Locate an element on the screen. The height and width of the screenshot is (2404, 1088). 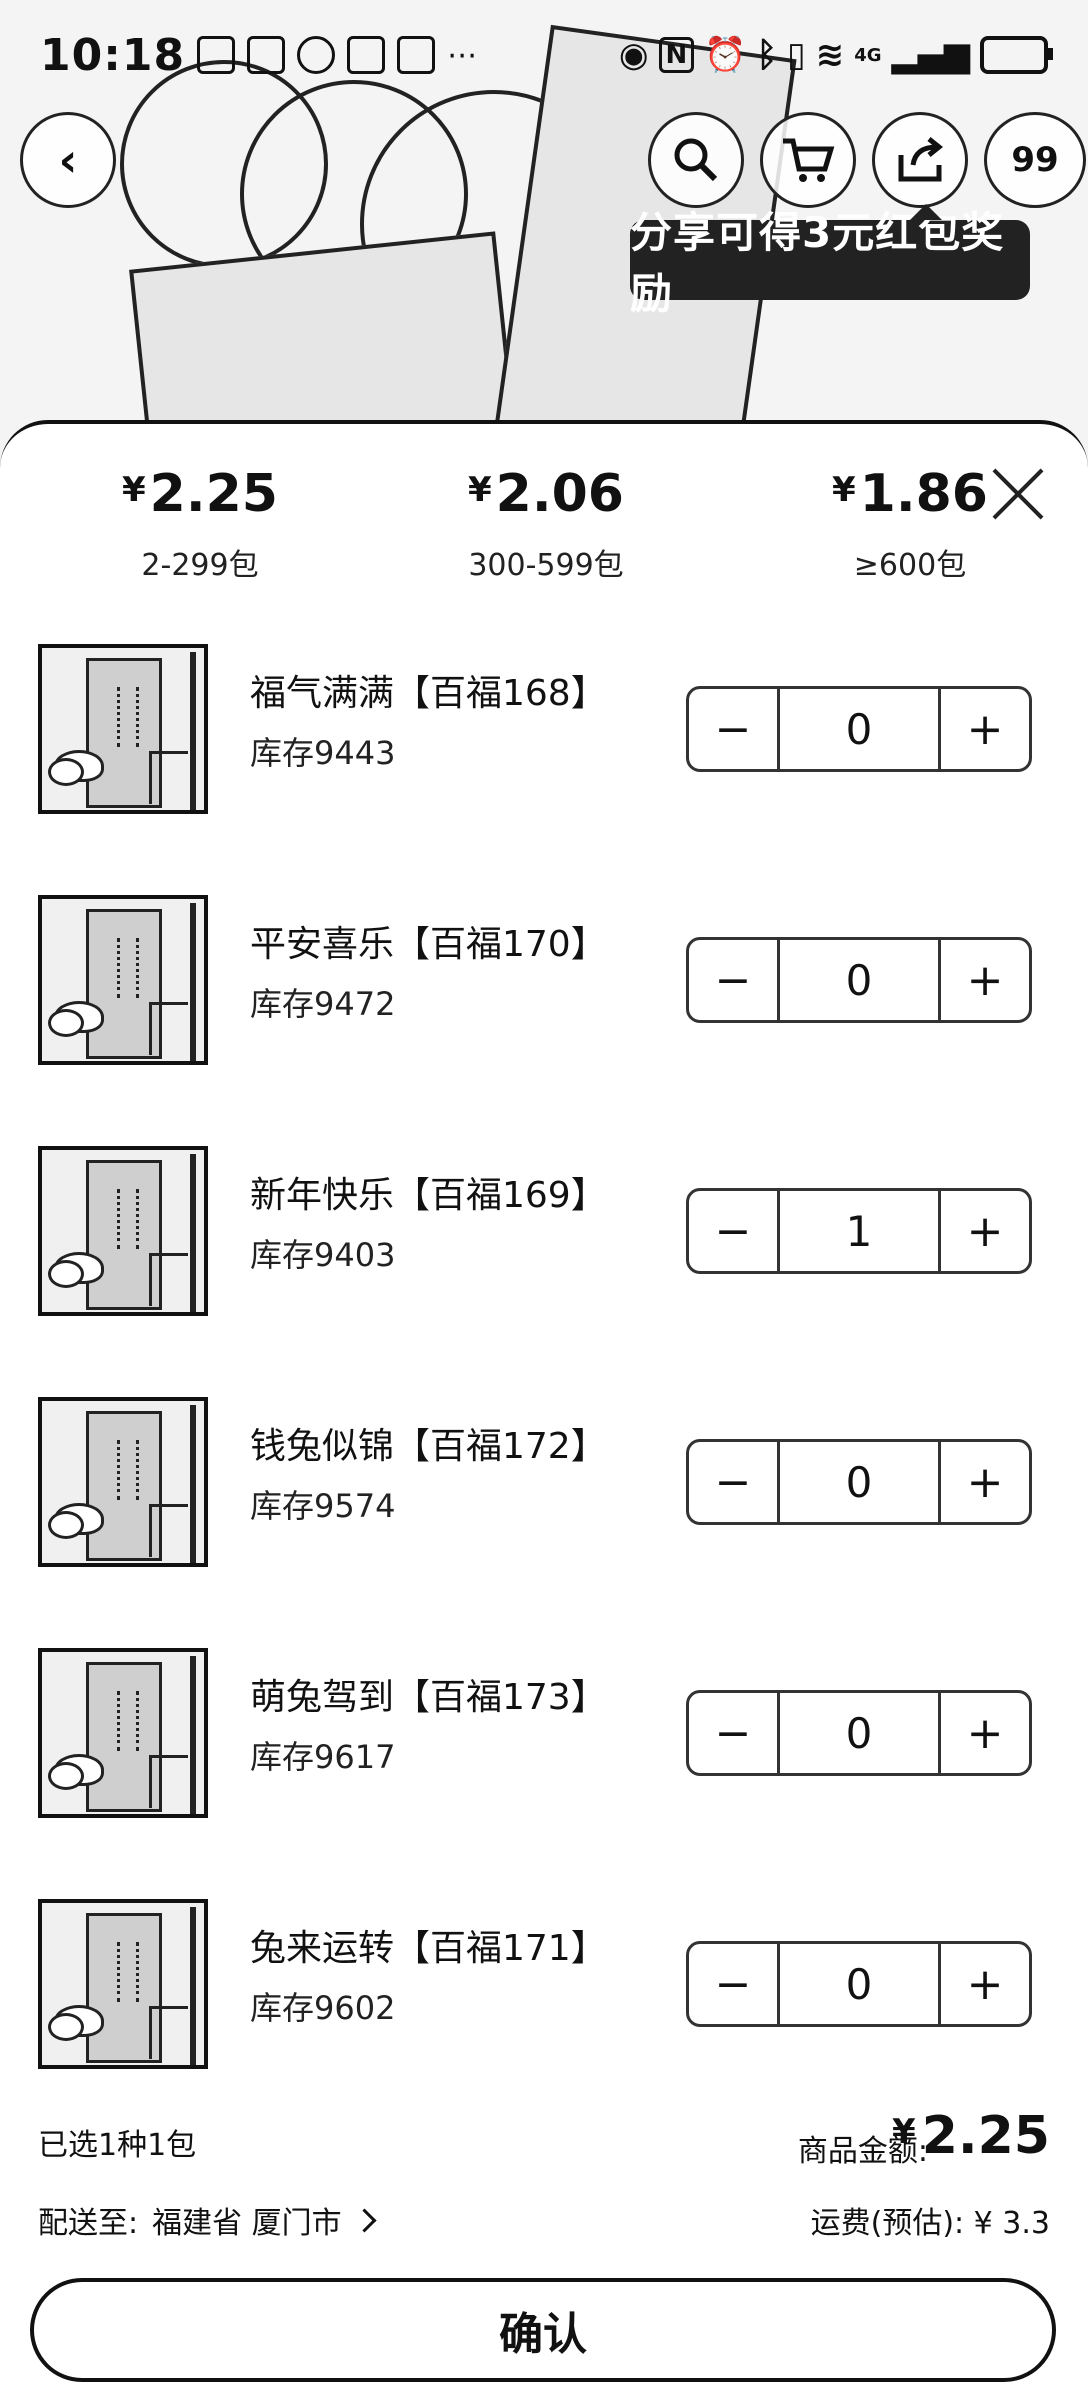
chevron-right-icon is located at coordinates (364, 2220).